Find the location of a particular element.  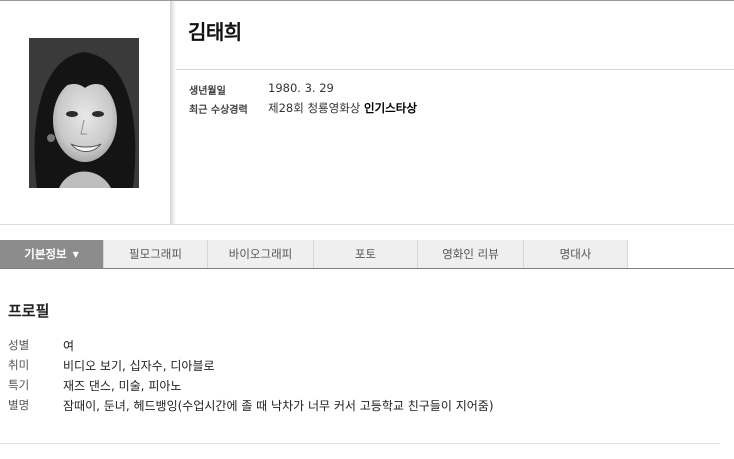

tab-label: 기본정보 is located at coordinates (45, 254).